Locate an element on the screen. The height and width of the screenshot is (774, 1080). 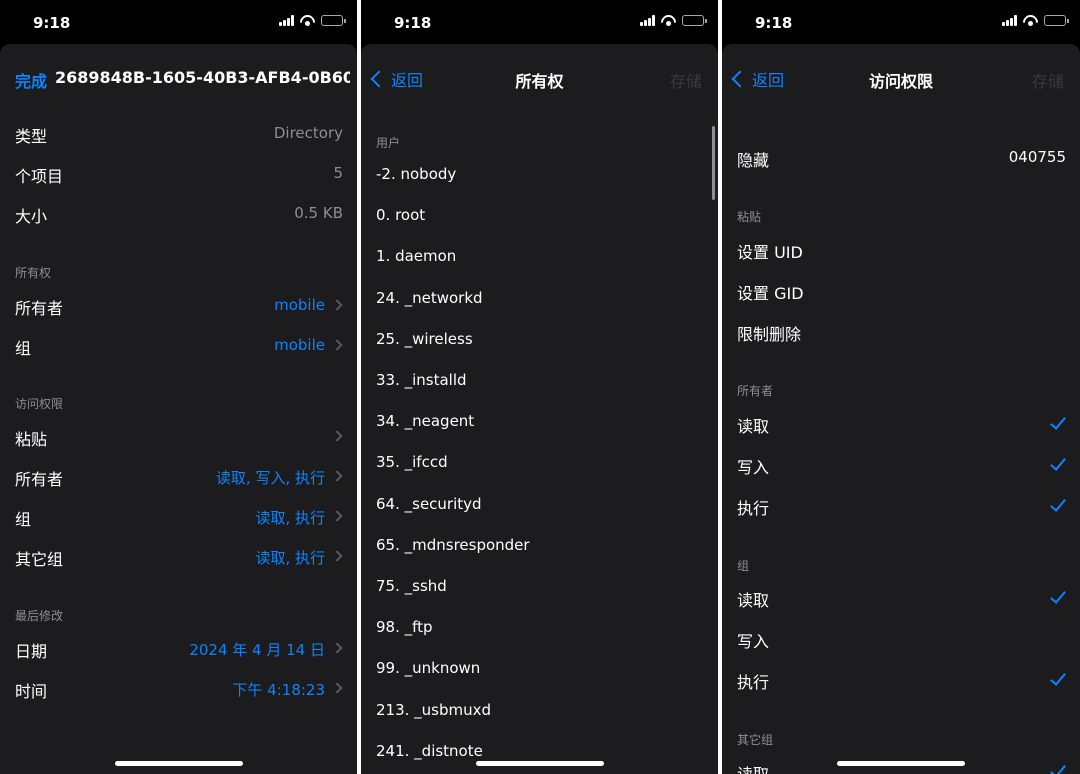
scrollbar is located at coordinates (713, 163).